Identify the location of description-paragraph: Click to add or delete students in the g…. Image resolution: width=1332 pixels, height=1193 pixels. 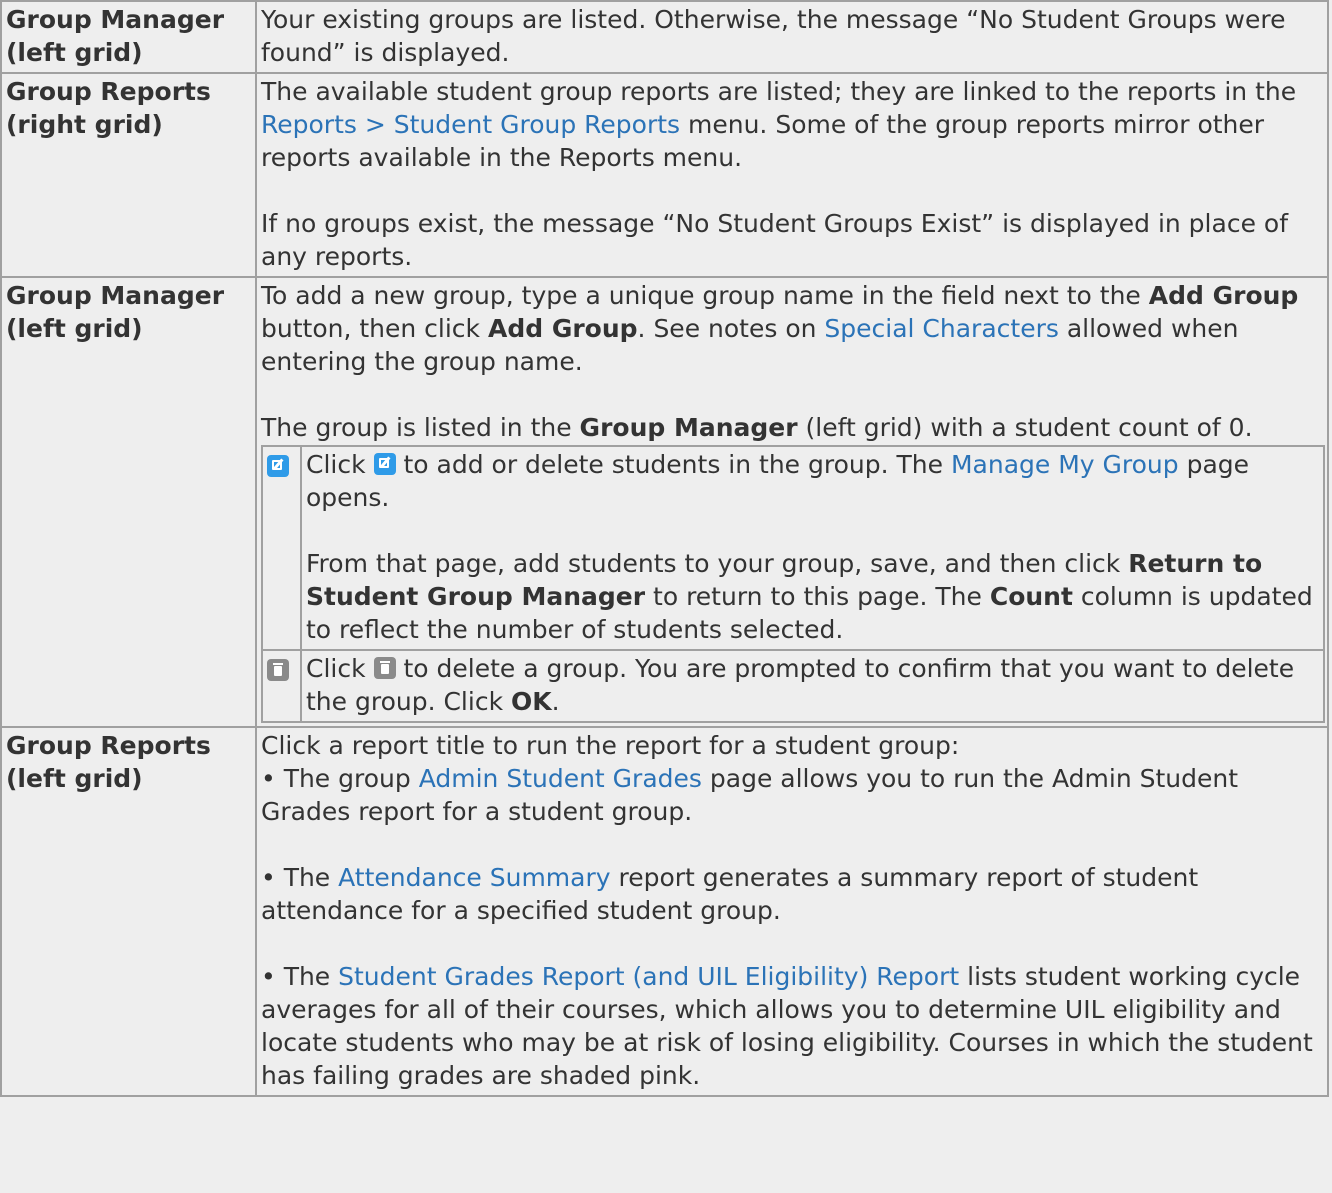
(813, 481).